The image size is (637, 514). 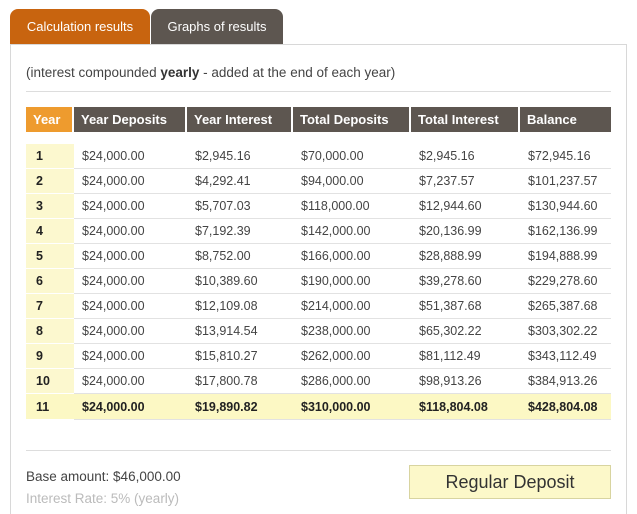 What do you see at coordinates (130, 119) in the screenshot?
I see `header-year-deposits: Year Deposits` at bounding box center [130, 119].